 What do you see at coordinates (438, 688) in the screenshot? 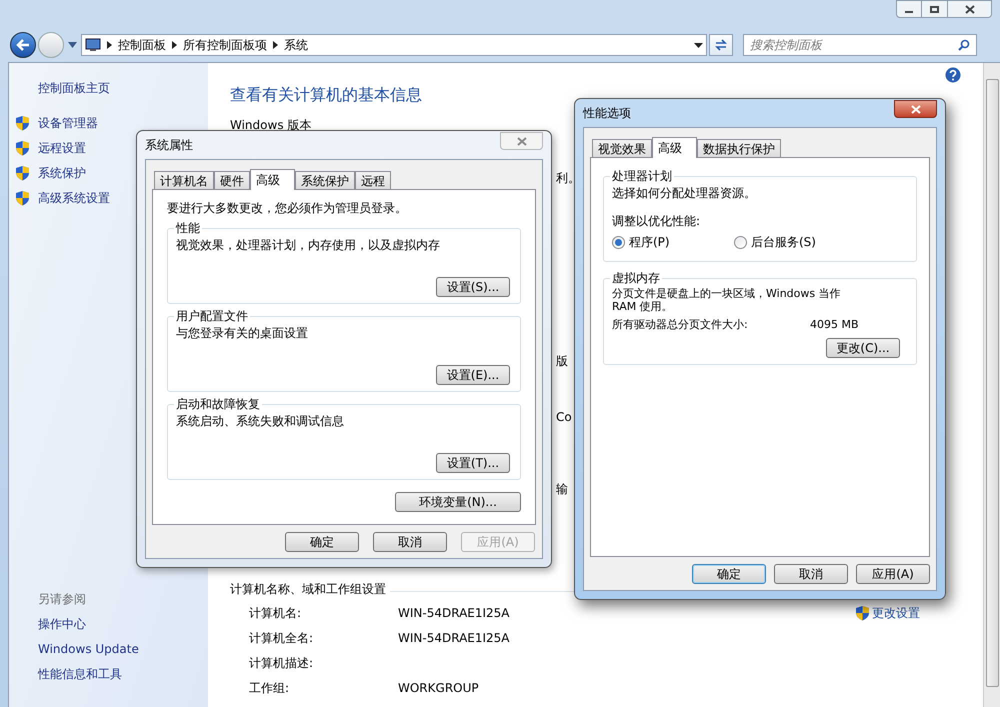
I see `property-value: WORKGROUP` at bounding box center [438, 688].